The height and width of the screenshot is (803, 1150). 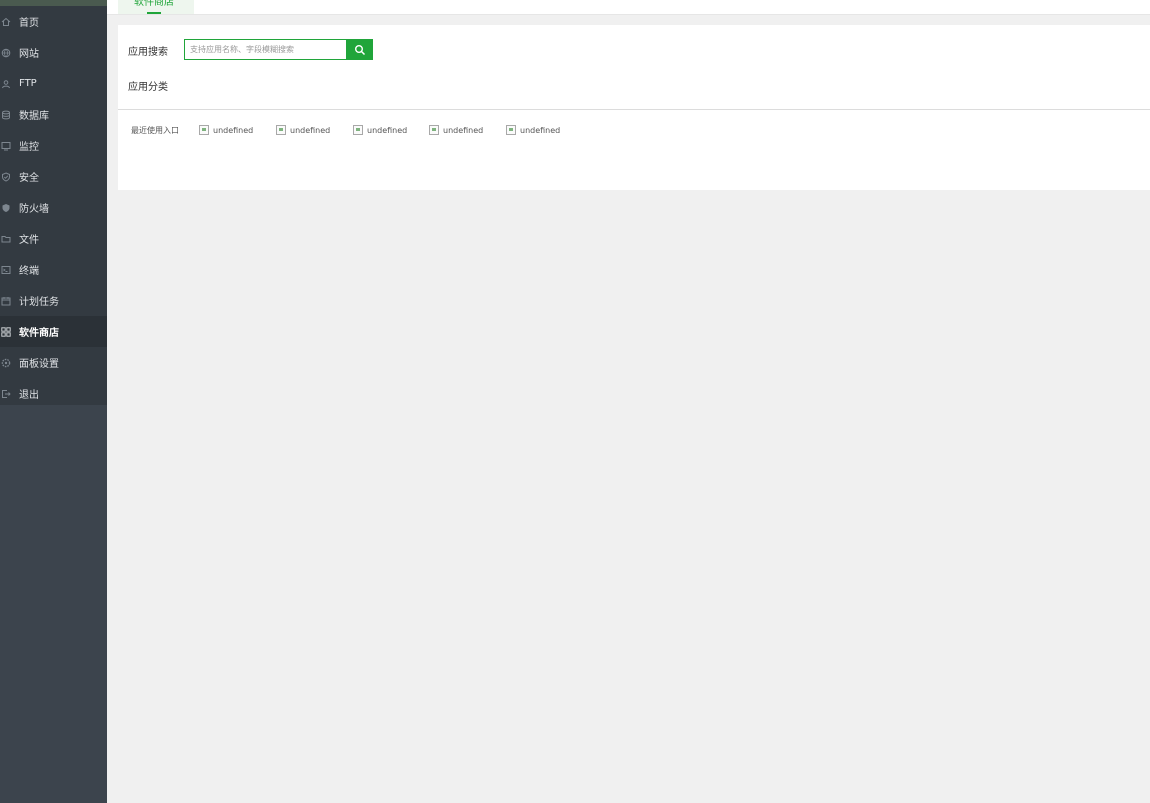 I want to click on calendar-icon, so click(x=6, y=301).